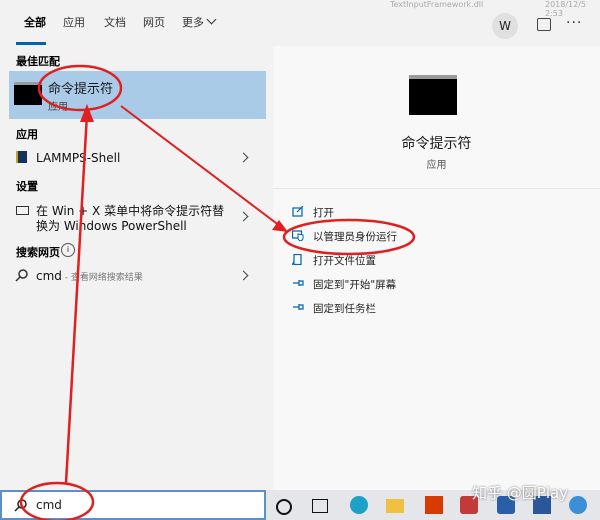  What do you see at coordinates (57, 500) in the screenshot?
I see `annotation-circle-search` at bounding box center [57, 500].